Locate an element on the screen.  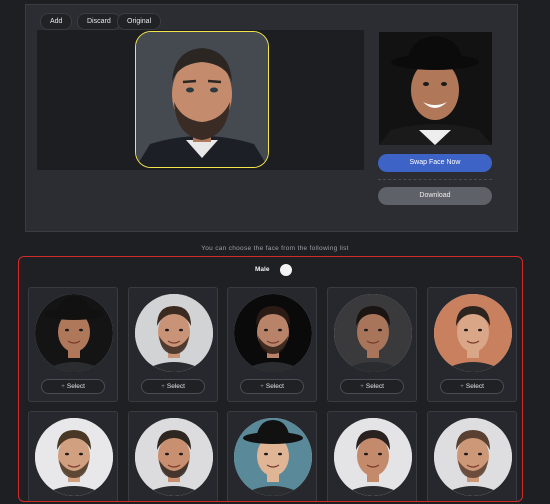
gender-toggle is located at coordinates (286, 270).